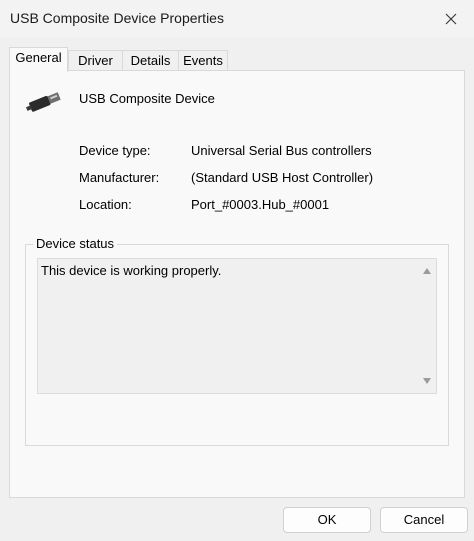 The image size is (474, 541). What do you see at coordinates (281, 150) in the screenshot?
I see `device-type-value: Universal Serial Bus controllers` at bounding box center [281, 150].